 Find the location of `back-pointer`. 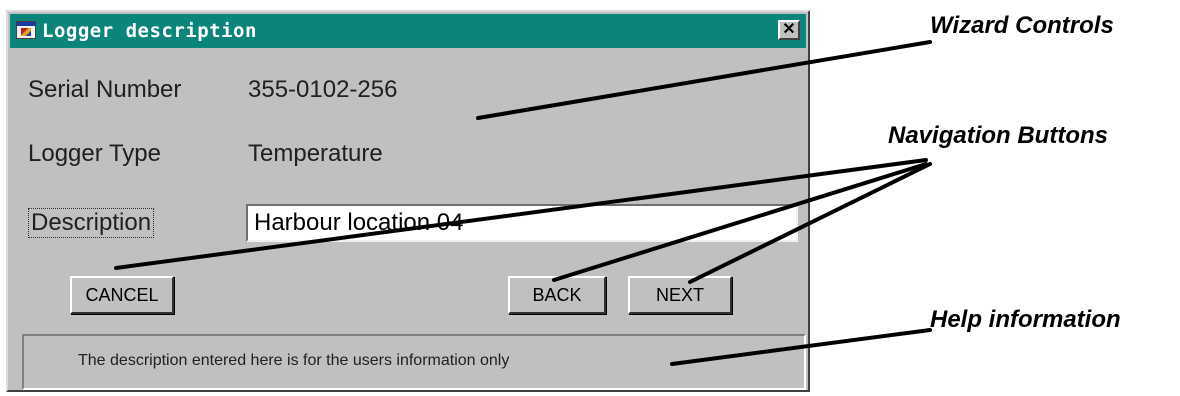

back-pointer is located at coordinates (740, 222).